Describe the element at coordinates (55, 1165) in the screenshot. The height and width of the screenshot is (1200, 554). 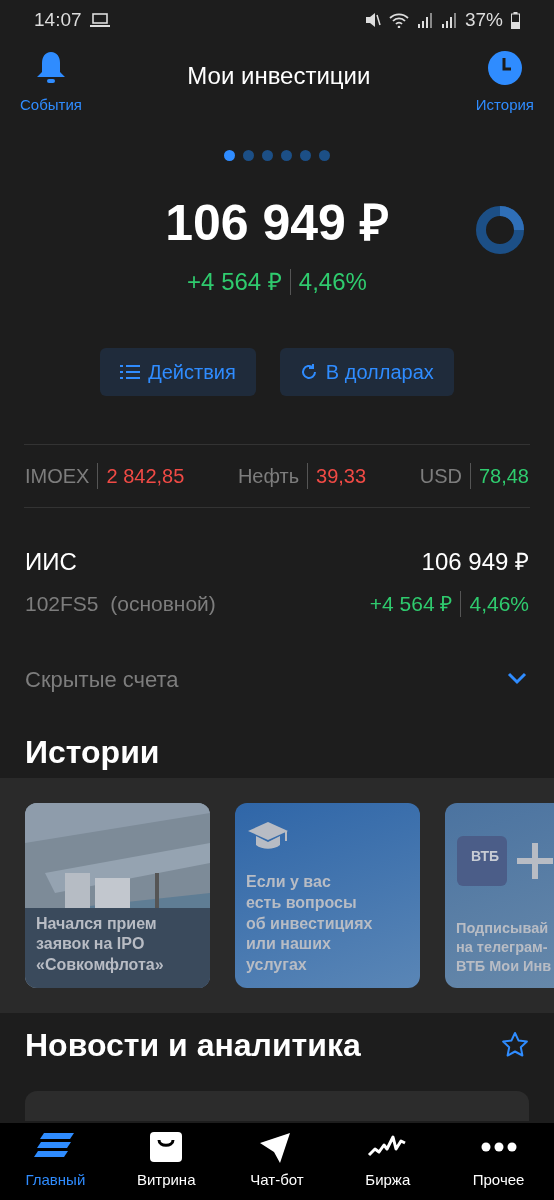
I see `tab-bar-item: Главный` at that location.